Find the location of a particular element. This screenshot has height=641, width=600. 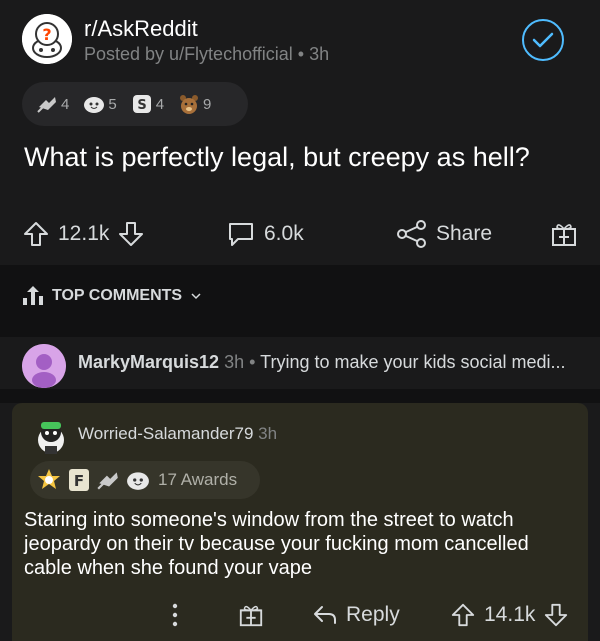

post-score: 12.1k is located at coordinates (84, 233).